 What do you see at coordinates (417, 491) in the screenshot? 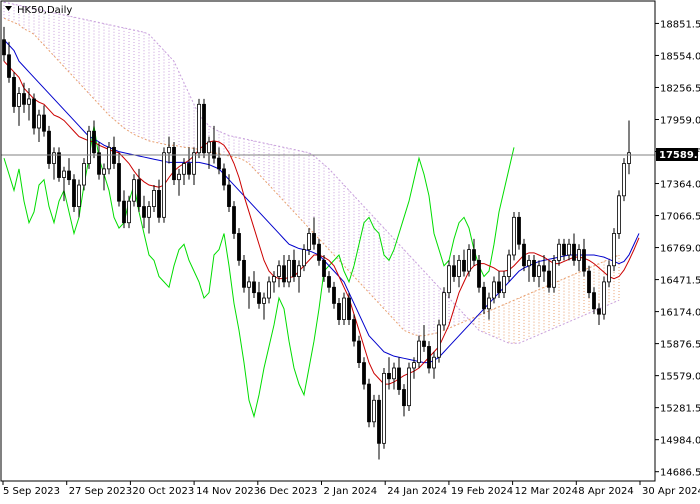
I see `x-tick-label: 24 Jan 2024` at bounding box center [417, 491].